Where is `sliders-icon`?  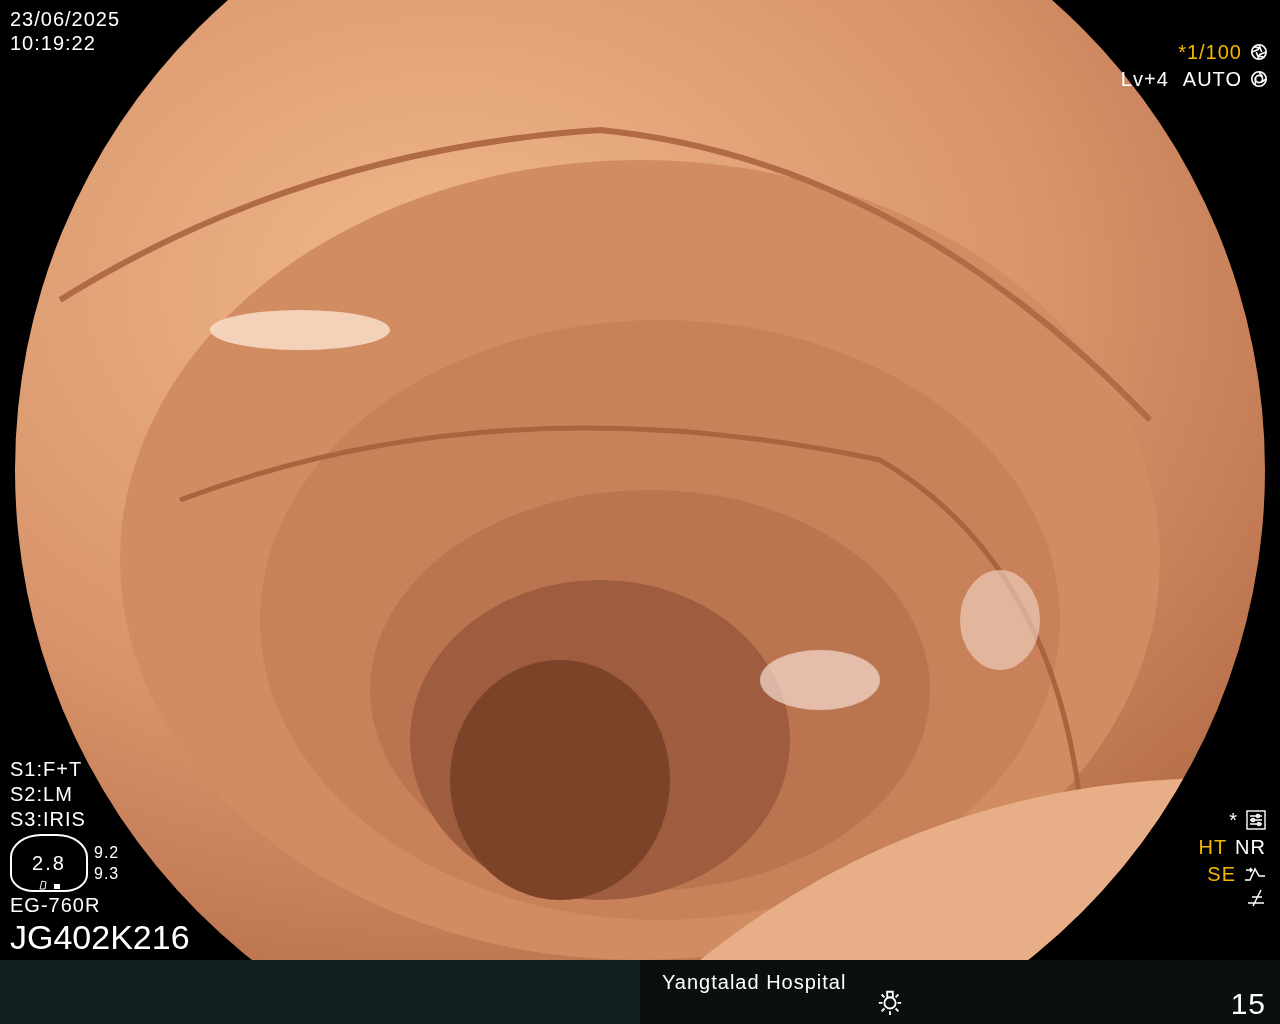 sliders-icon is located at coordinates (1256, 820).